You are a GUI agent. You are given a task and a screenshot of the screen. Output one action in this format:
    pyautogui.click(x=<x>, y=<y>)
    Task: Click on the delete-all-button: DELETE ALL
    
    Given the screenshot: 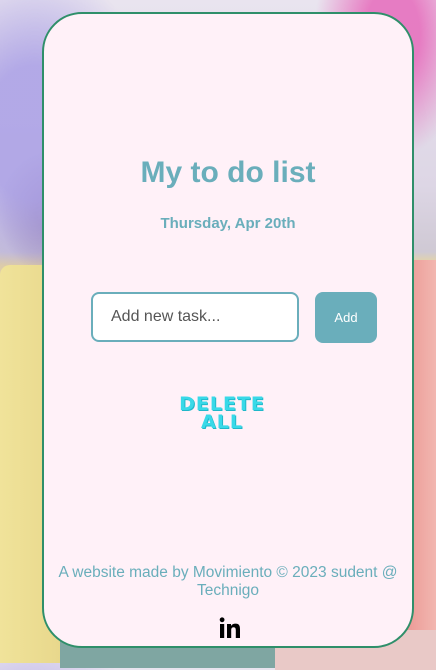 What is the action you would take?
    pyautogui.click(x=222, y=413)
    